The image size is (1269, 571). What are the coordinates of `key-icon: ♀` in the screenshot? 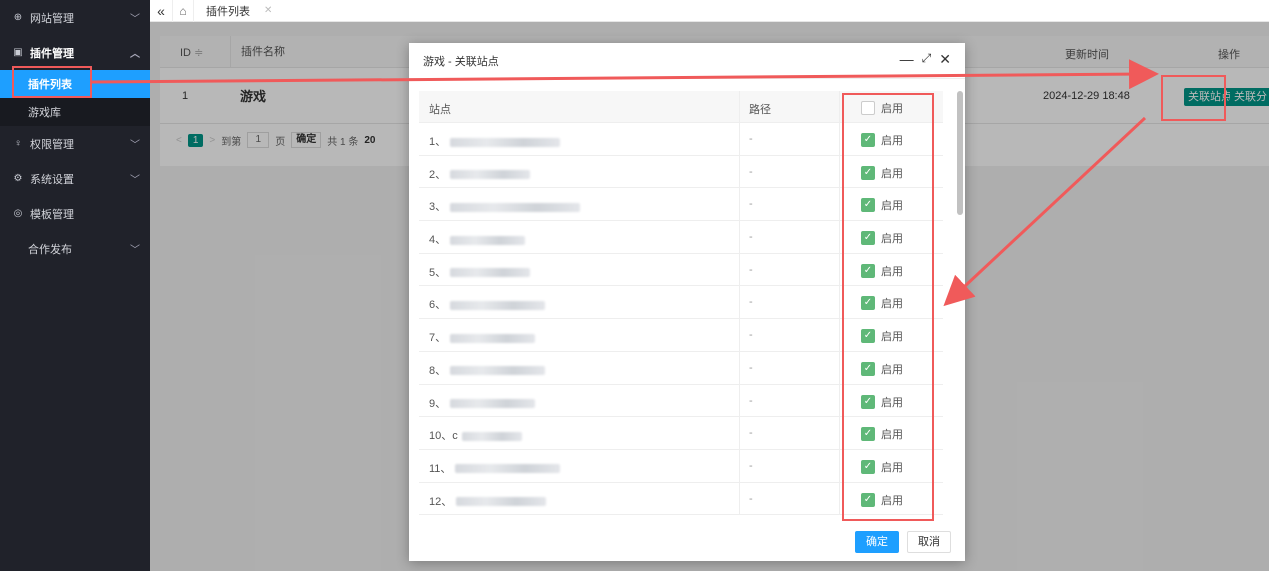 It's located at (18, 143).